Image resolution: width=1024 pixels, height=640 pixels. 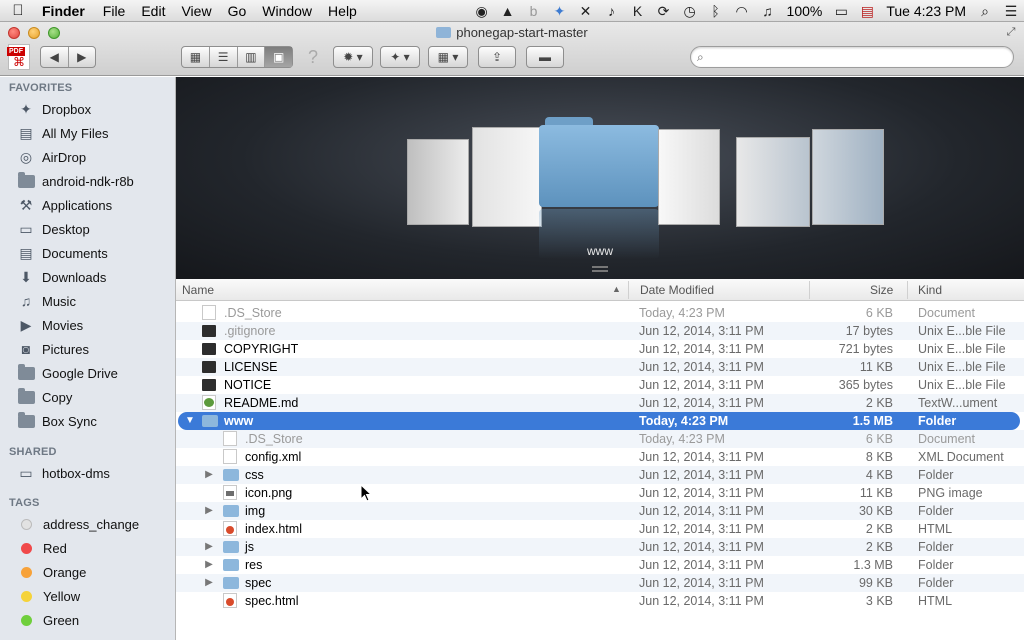 I want to click on sidebar-item-applications: ⚒ Applications, so click(x=87, y=205).